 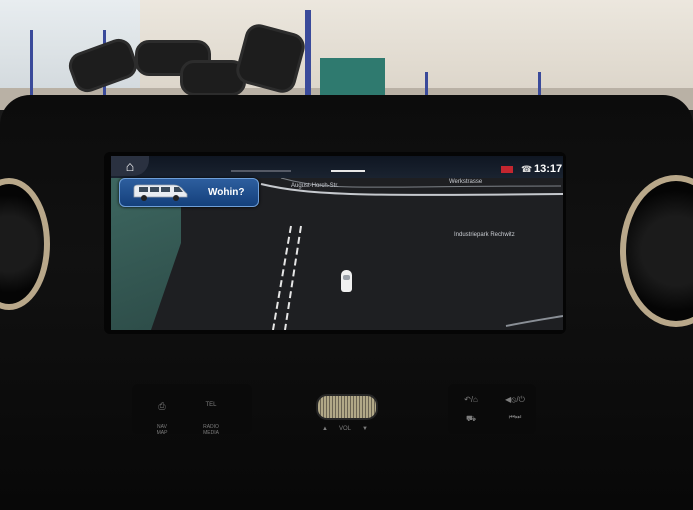 What do you see at coordinates (308, 52) in the screenshot?
I see `rack-post` at bounding box center [308, 52].